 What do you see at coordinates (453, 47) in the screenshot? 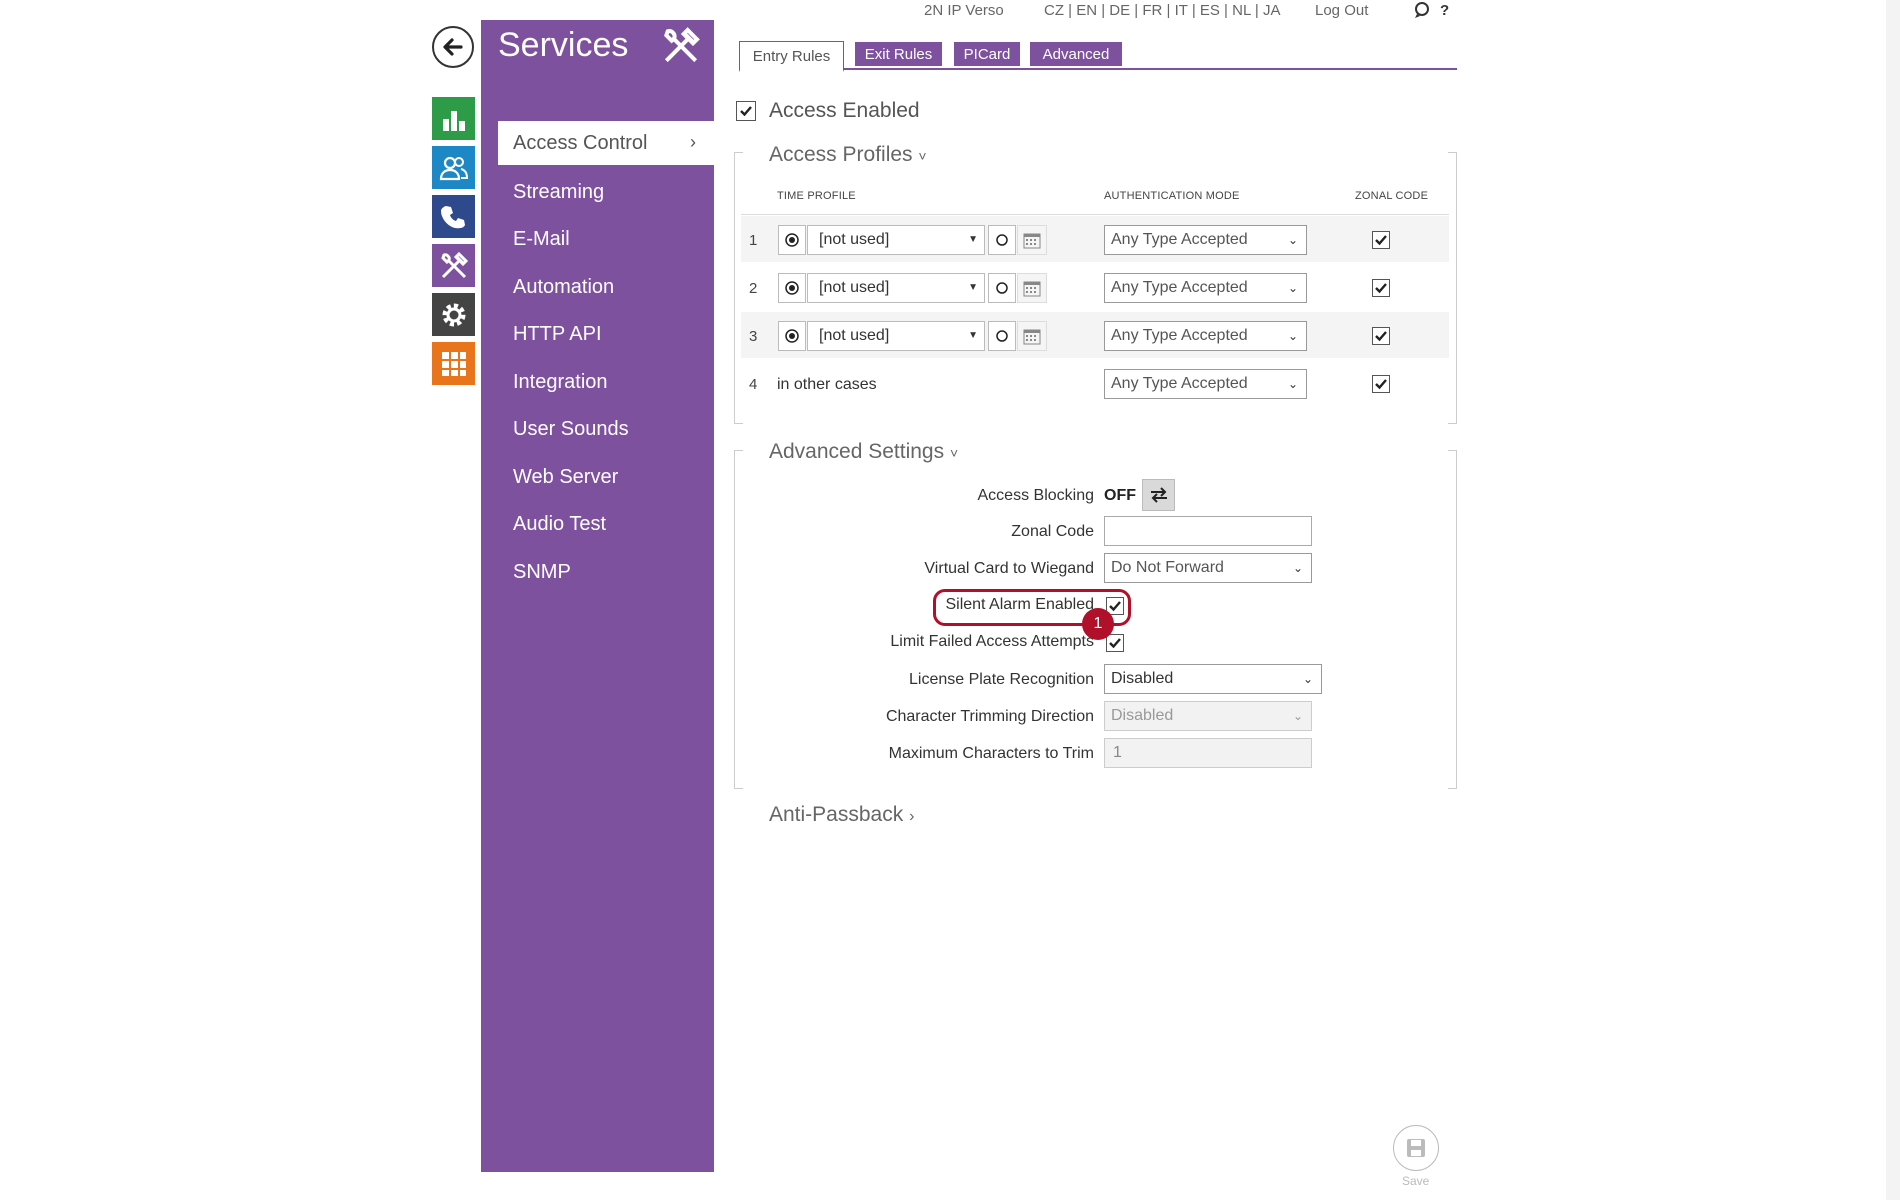
I see `back-button` at bounding box center [453, 47].